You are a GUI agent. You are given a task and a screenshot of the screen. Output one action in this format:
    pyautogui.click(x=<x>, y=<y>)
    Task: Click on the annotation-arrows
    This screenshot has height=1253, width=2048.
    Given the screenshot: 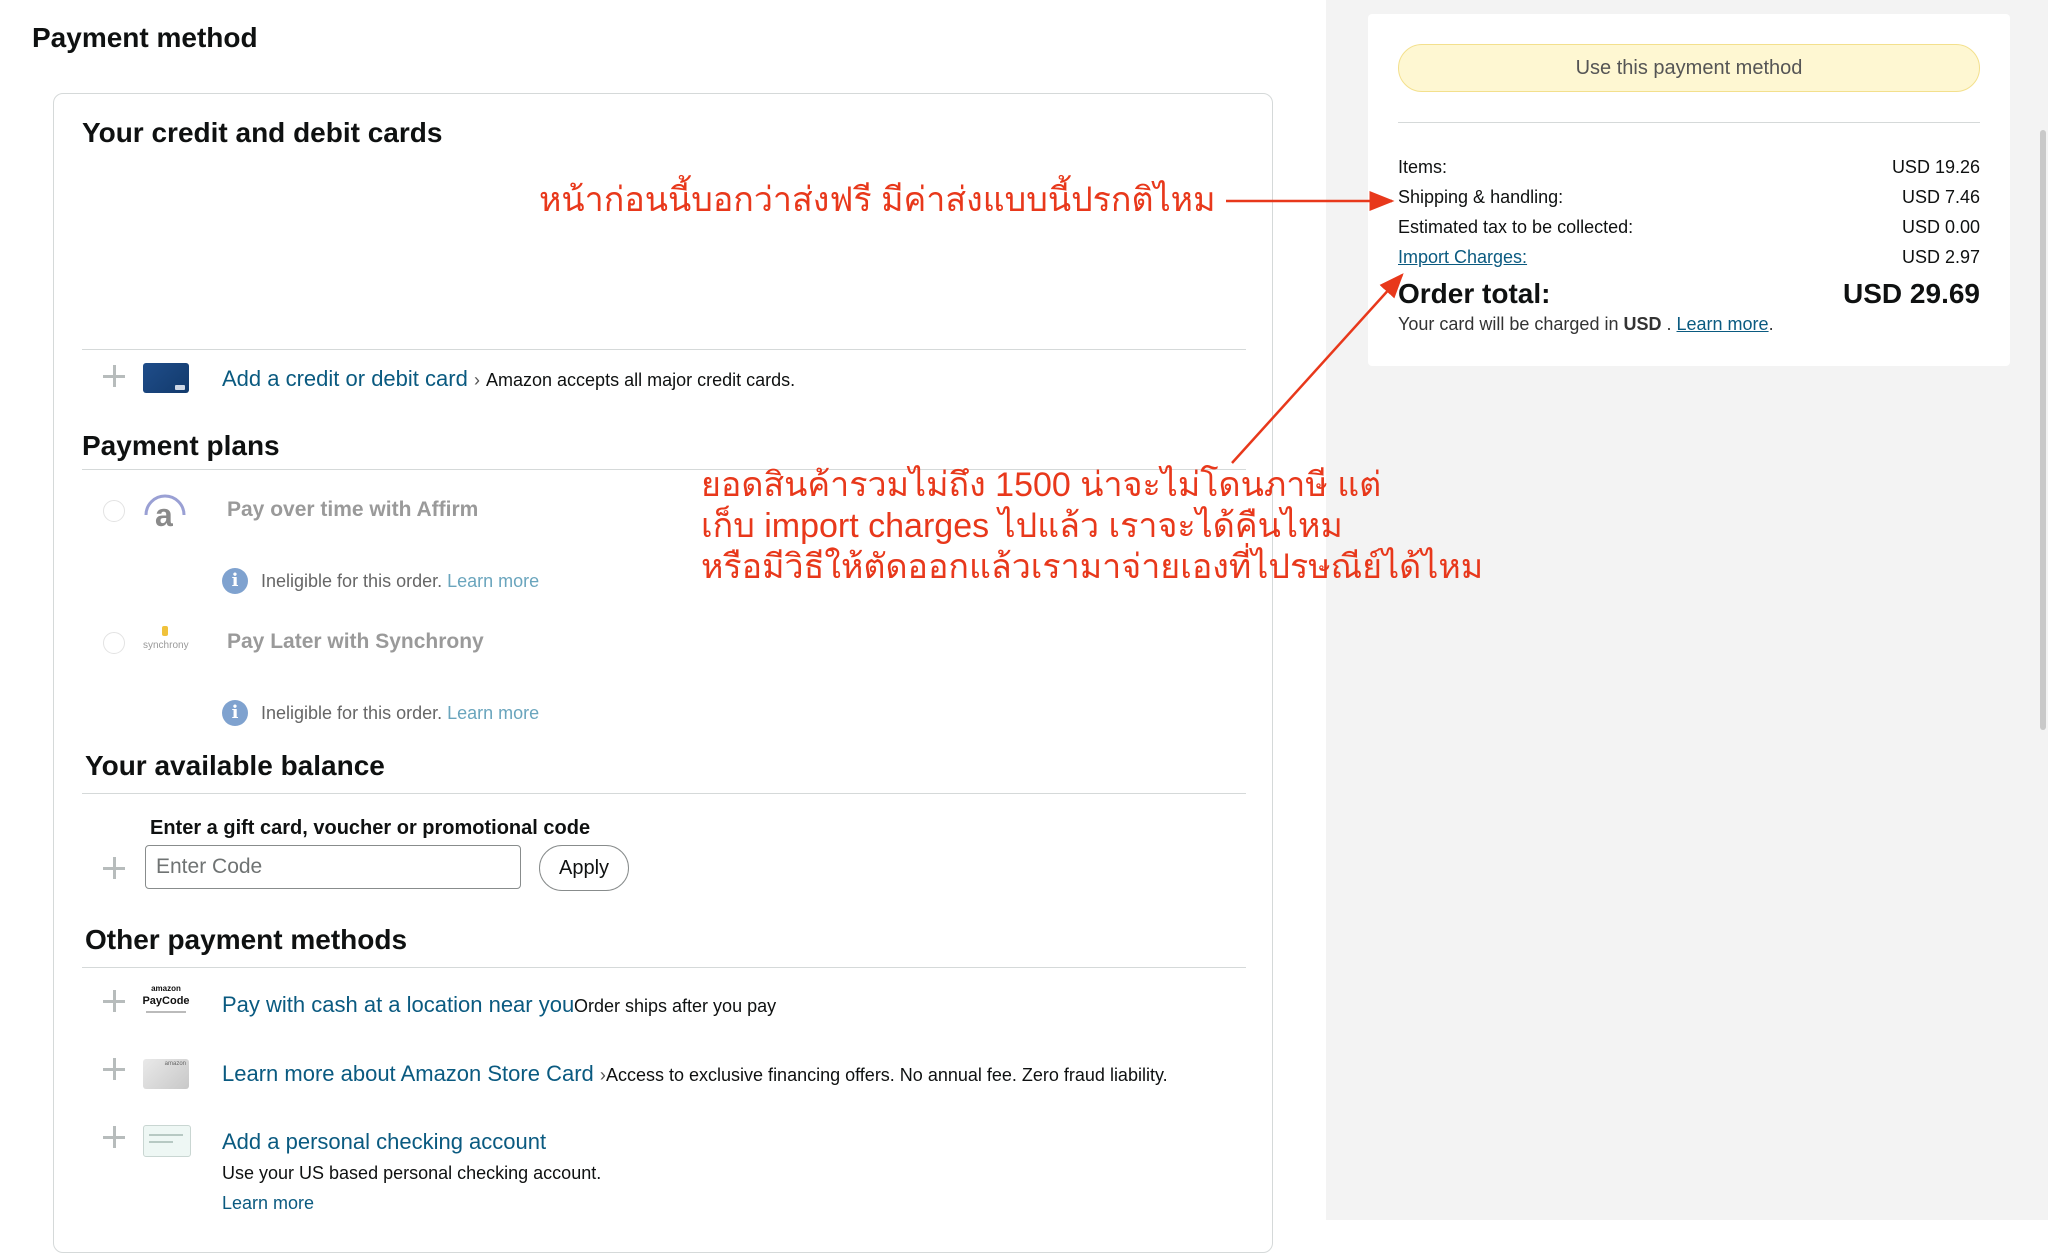 What is the action you would take?
    pyautogui.click(x=1315, y=327)
    